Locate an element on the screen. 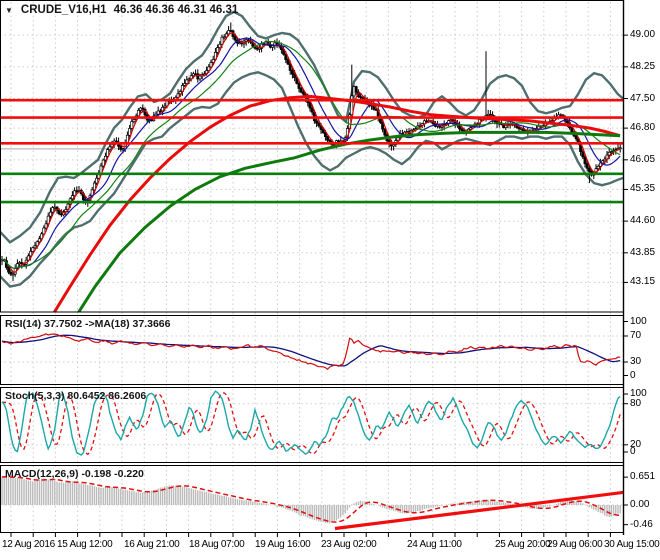  time-axis-label: 19 Aug 16:00 is located at coordinates (283, 544).